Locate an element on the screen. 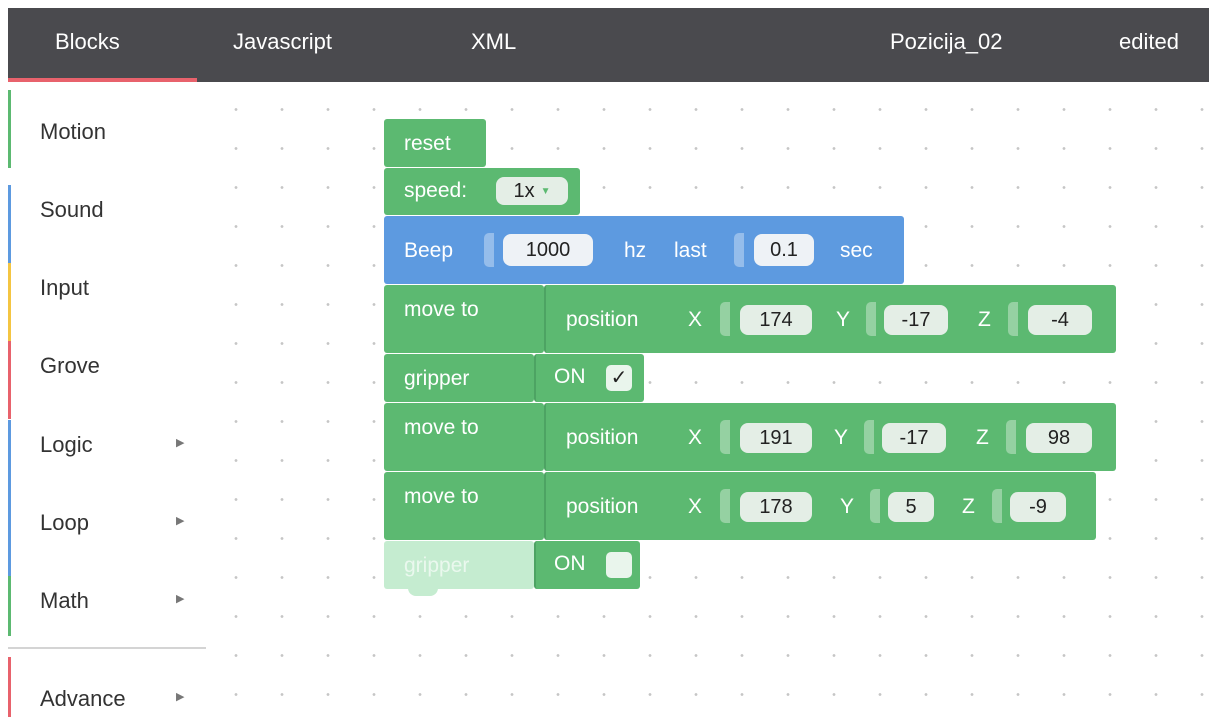 Image resolution: width=1209 pixels, height=726 pixels. category-loop: Loop ▶ is located at coordinates (108, 537).